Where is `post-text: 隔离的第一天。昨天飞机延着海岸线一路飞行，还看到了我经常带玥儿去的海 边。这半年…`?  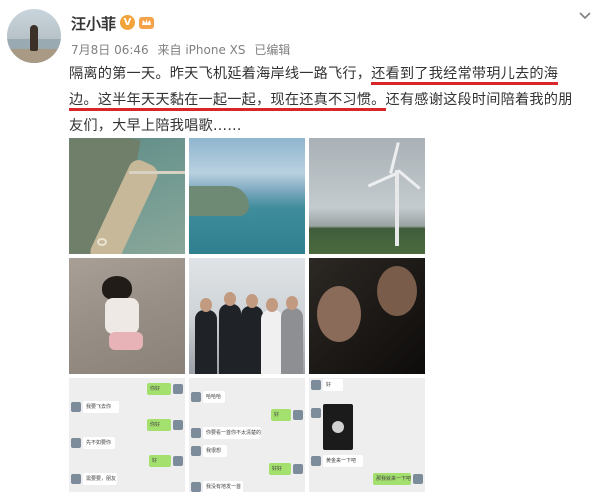
post-text: 隔离的第一天。昨天飞机延着海岸线一路飞行，还看到了我经常带玥儿去的海 边。这半年… is located at coordinates (329, 100).